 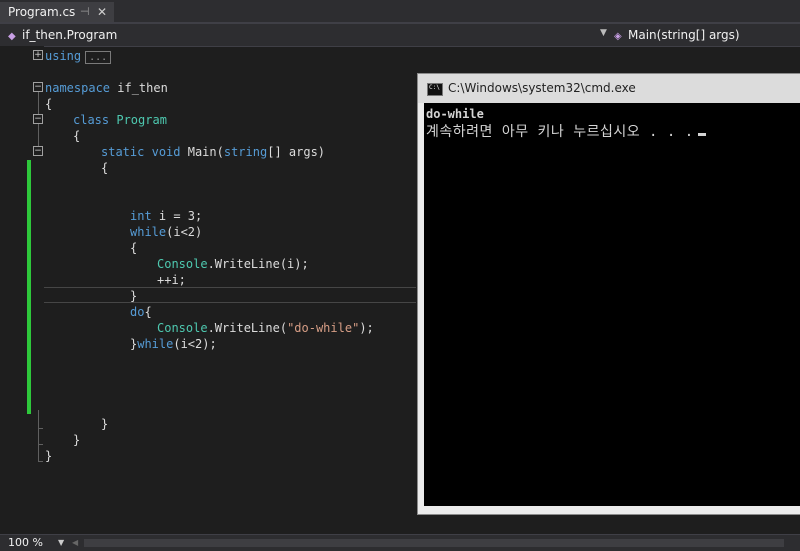 What do you see at coordinates (139, 88) in the screenshot?
I see `namespace-name: if_then` at bounding box center [139, 88].